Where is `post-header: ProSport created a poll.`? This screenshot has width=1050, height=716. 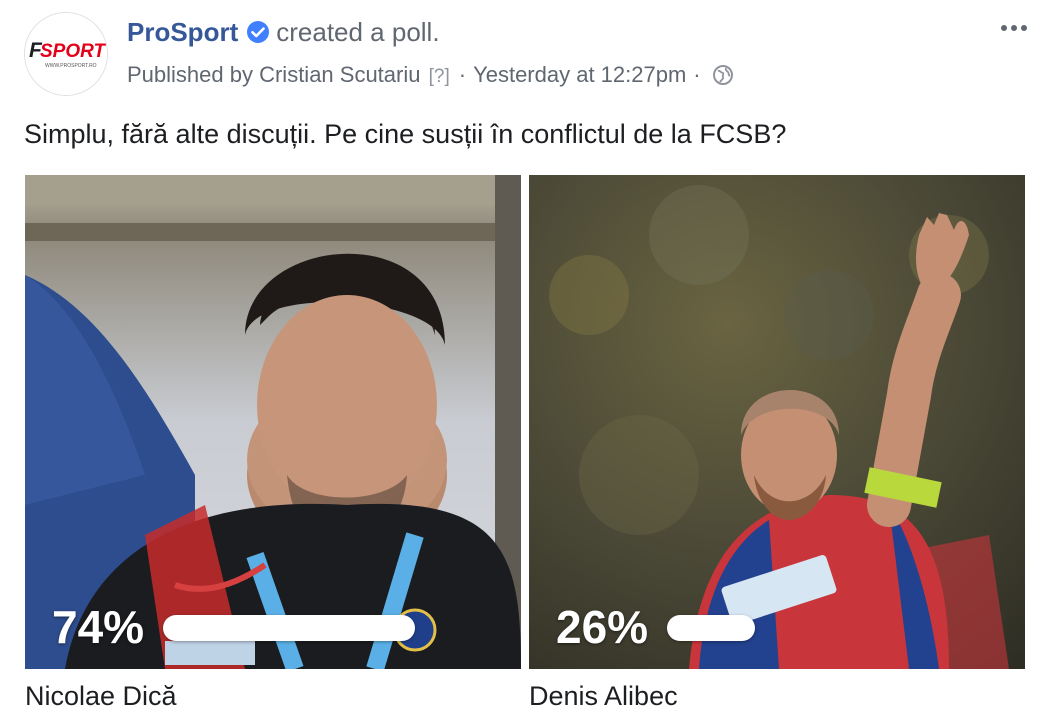
post-header: ProSport created a poll. is located at coordinates (283, 32).